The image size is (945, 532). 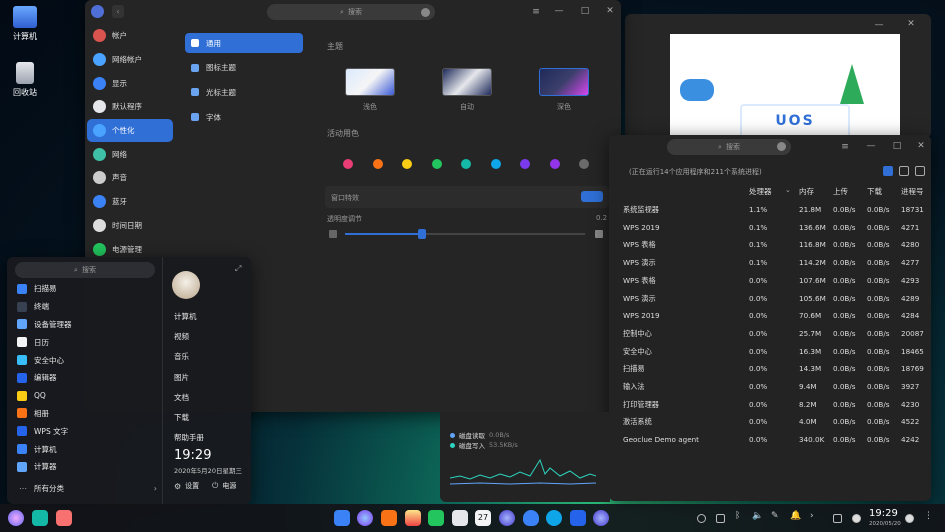 What do you see at coordinates (40, 360) in the screenshot?
I see `launcher-app-item: 安全中心` at bounding box center [40, 360].